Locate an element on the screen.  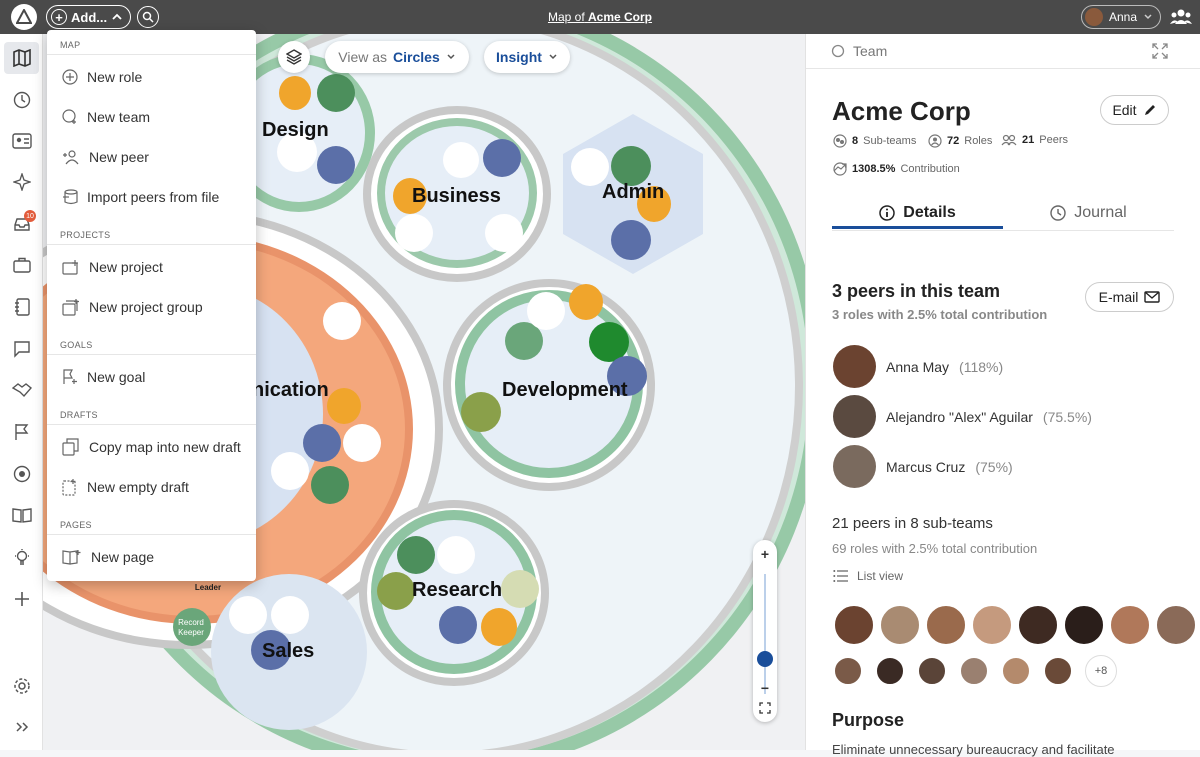
sidebar-item-compass is located at coordinates (22, 182).